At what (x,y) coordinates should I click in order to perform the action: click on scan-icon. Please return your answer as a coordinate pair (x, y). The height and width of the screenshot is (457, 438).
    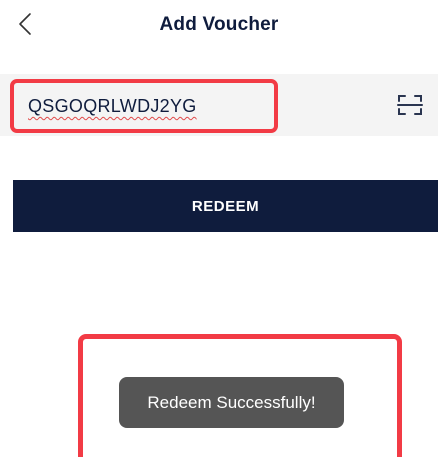
    Looking at the image, I should click on (410, 105).